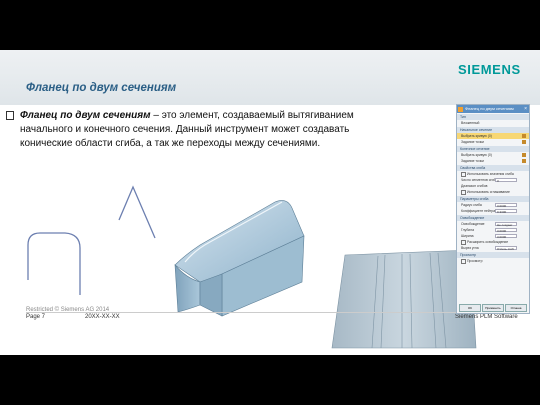  Describe the element at coordinates (506, 230) in the screenshot. I see `depth-field: 3.0000` at that location.